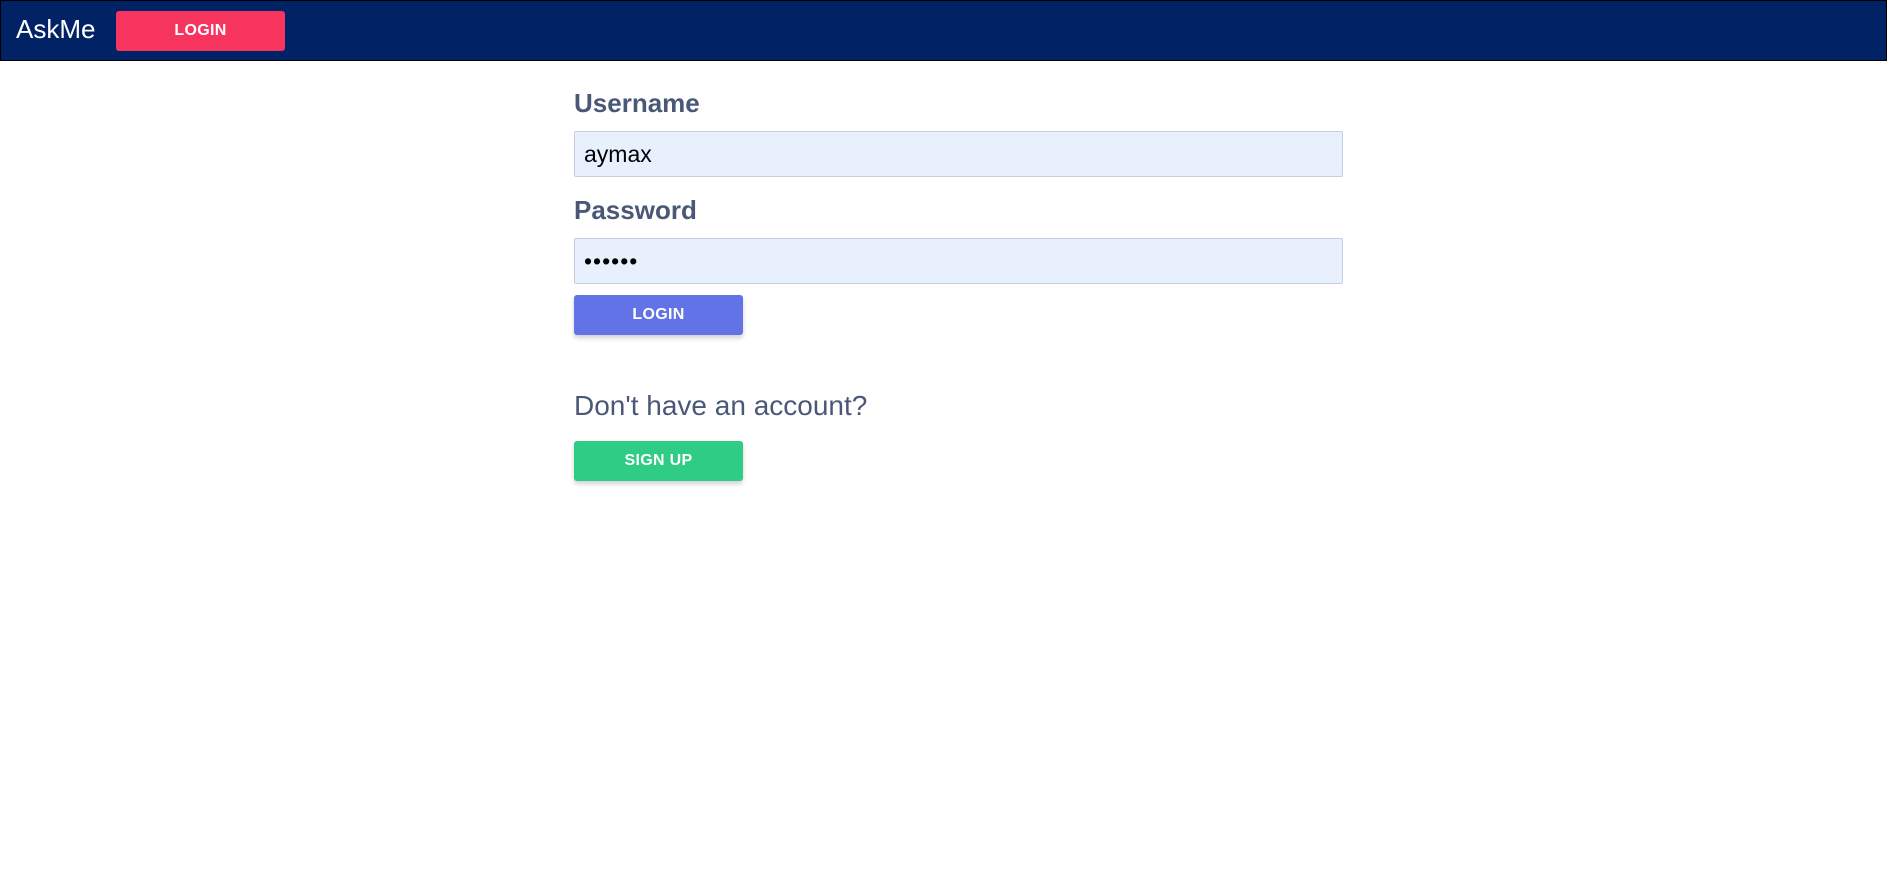 This screenshot has width=1887, height=877. Describe the element at coordinates (658, 315) in the screenshot. I see `login-button: LOGIN` at that location.